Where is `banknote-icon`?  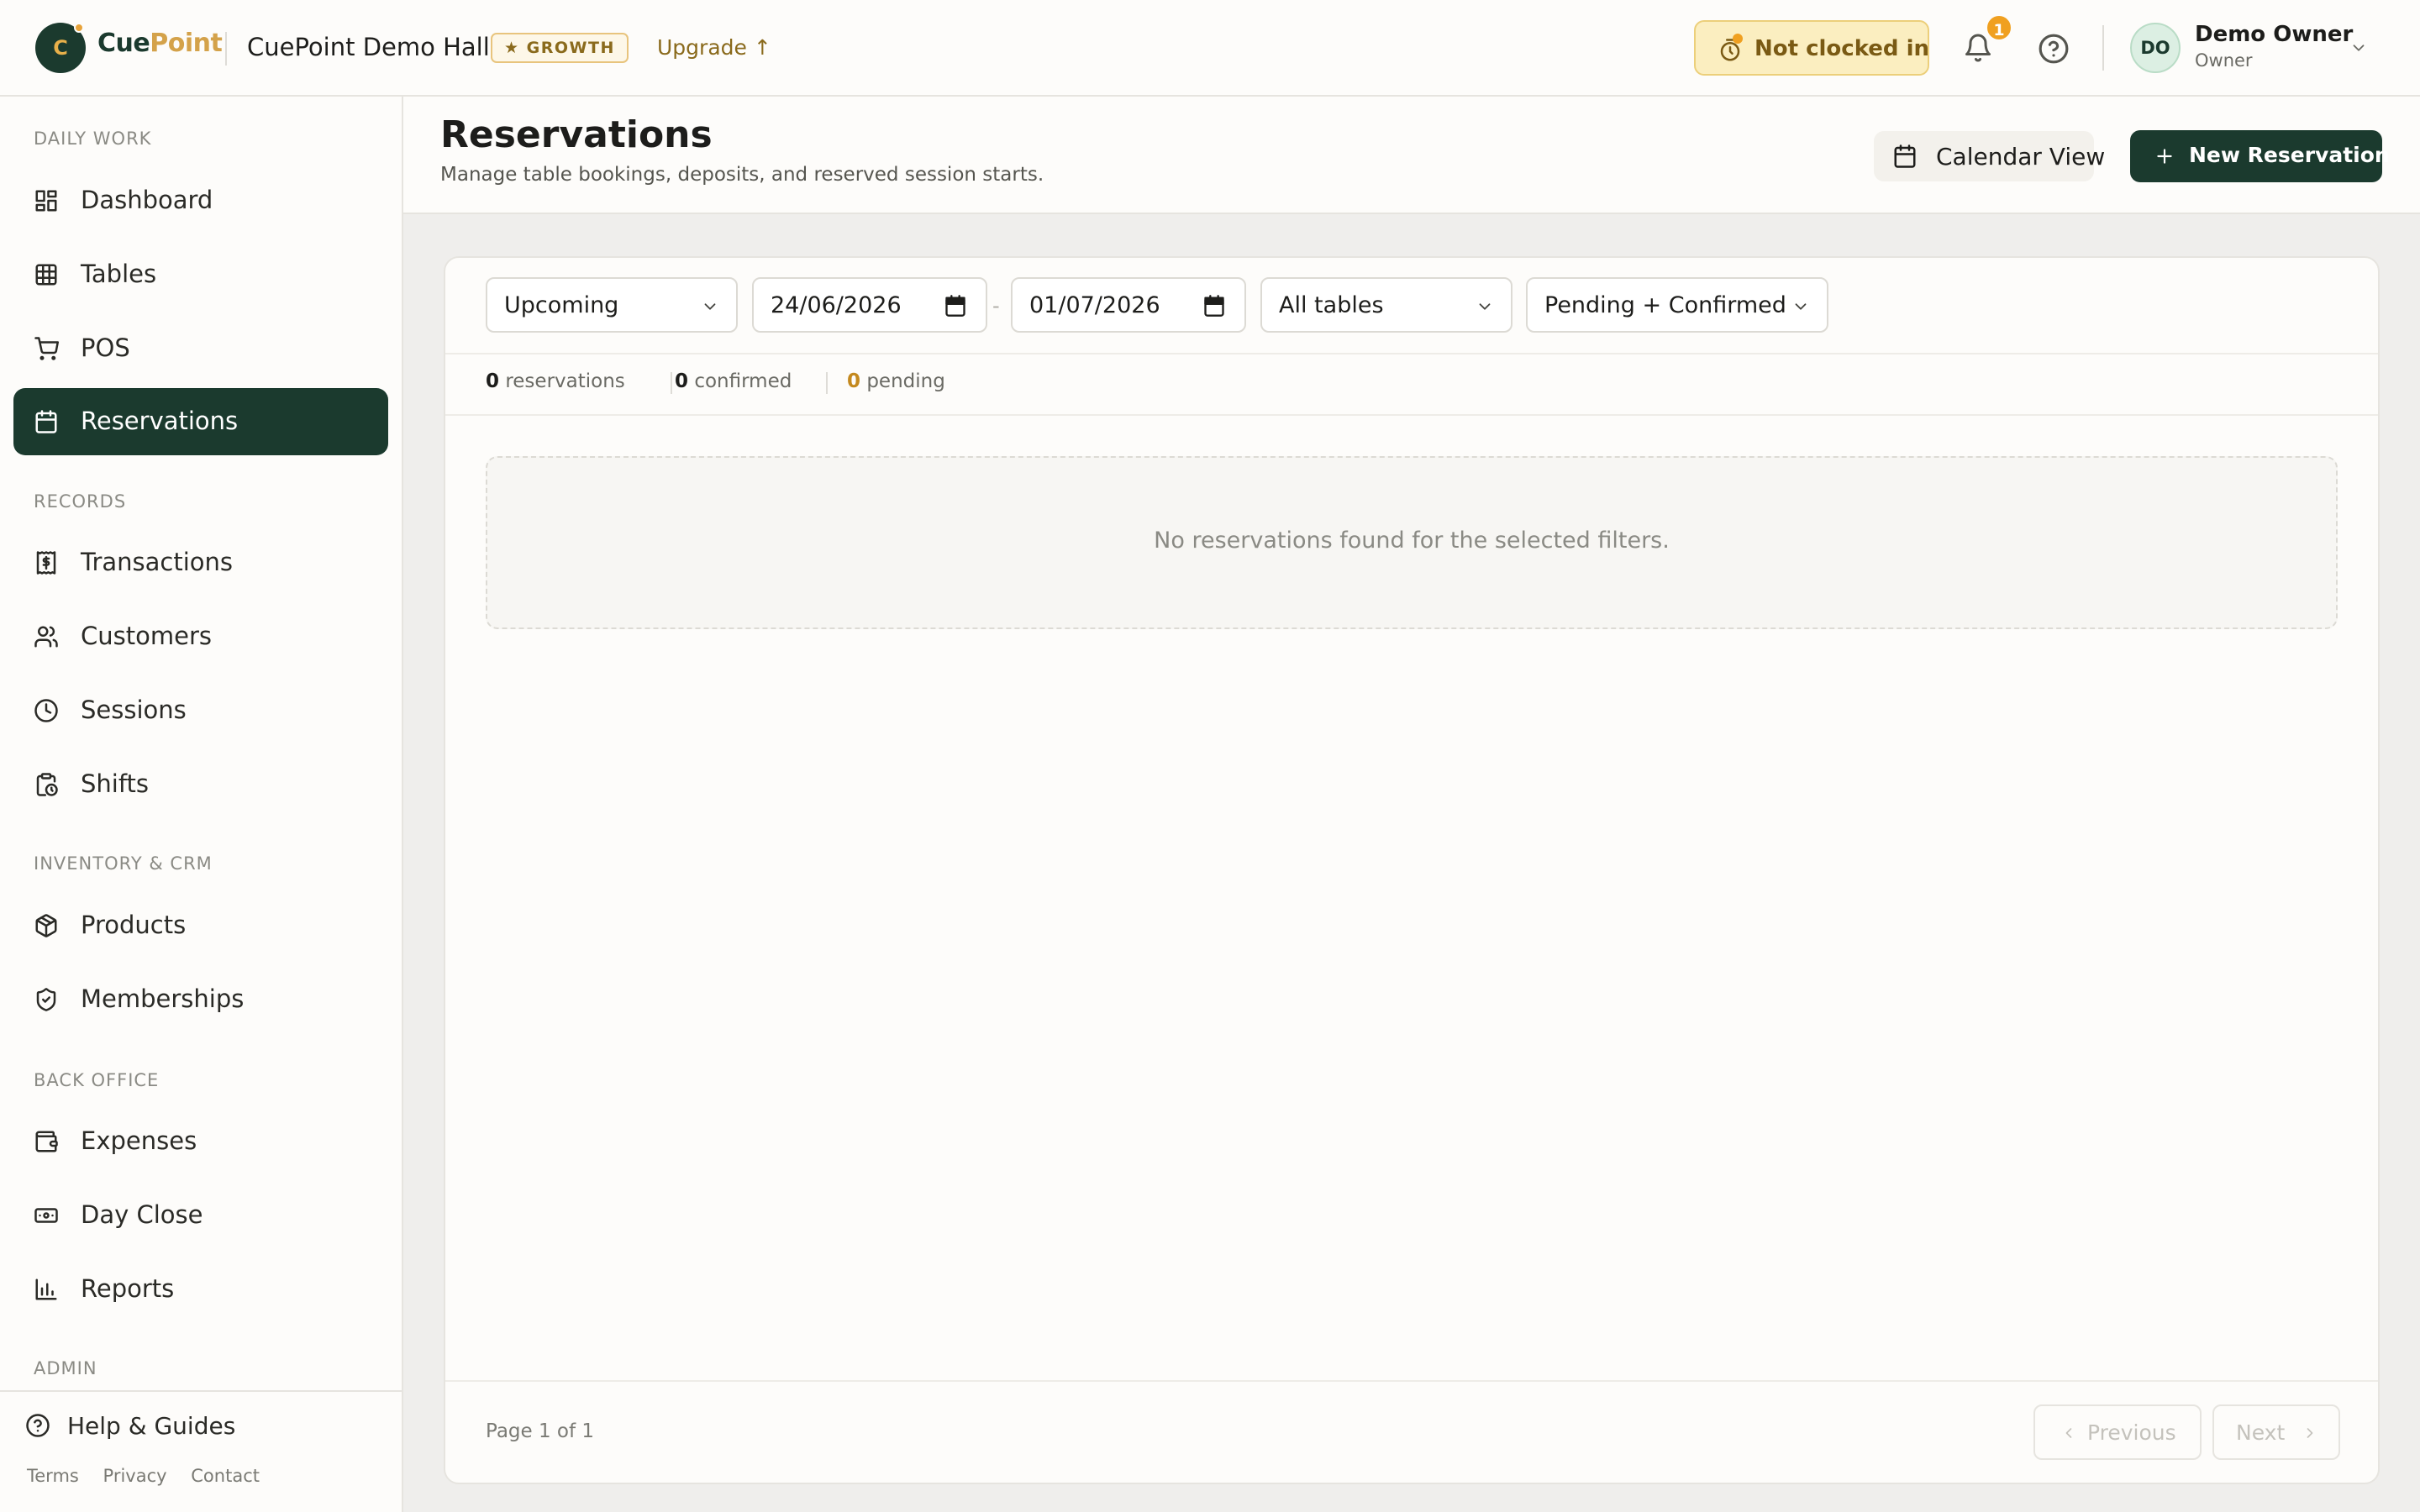 banknote-icon is located at coordinates (46, 1215).